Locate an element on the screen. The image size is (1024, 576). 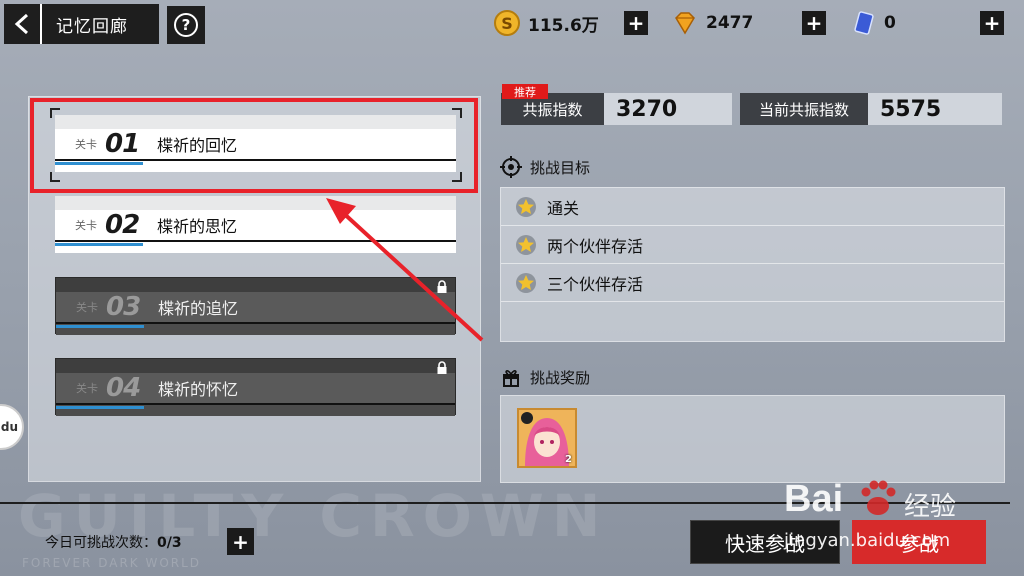
watermark-suffix: 经验 is located at coordinates (930, 507).